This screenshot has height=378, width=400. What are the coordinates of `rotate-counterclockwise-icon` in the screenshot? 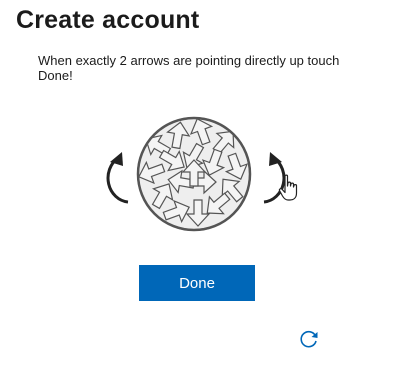 It's located at (120, 178).